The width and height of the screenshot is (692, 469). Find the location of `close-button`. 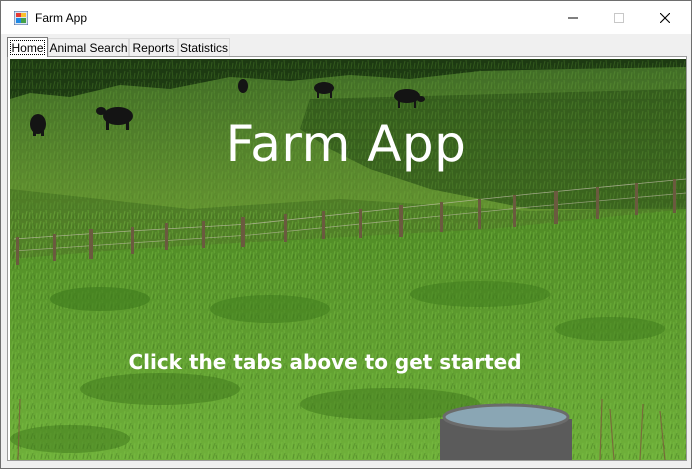

close-button is located at coordinates (665, 17).